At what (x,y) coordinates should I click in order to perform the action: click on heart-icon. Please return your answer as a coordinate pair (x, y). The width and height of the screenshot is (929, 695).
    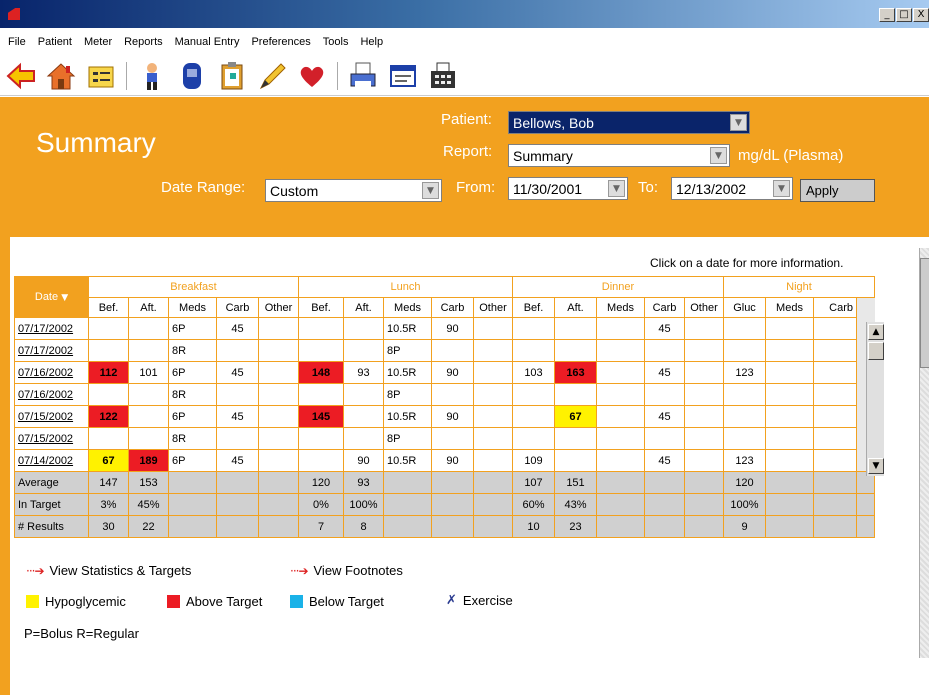
    Looking at the image, I should click on (312, 76).